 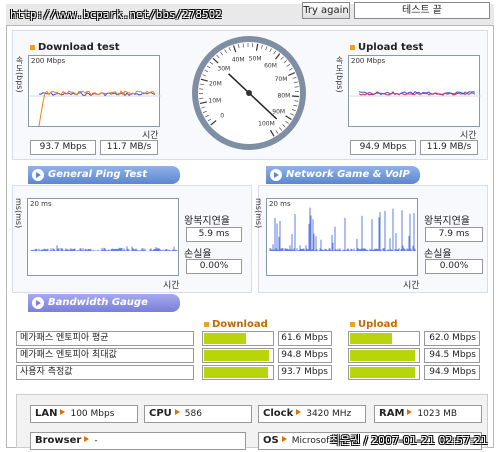 What do you see at coordinates (305, 355) in the screenshot?
I see `download-bar-value: 94.8 Mbps` at bounding box center [305, 355].